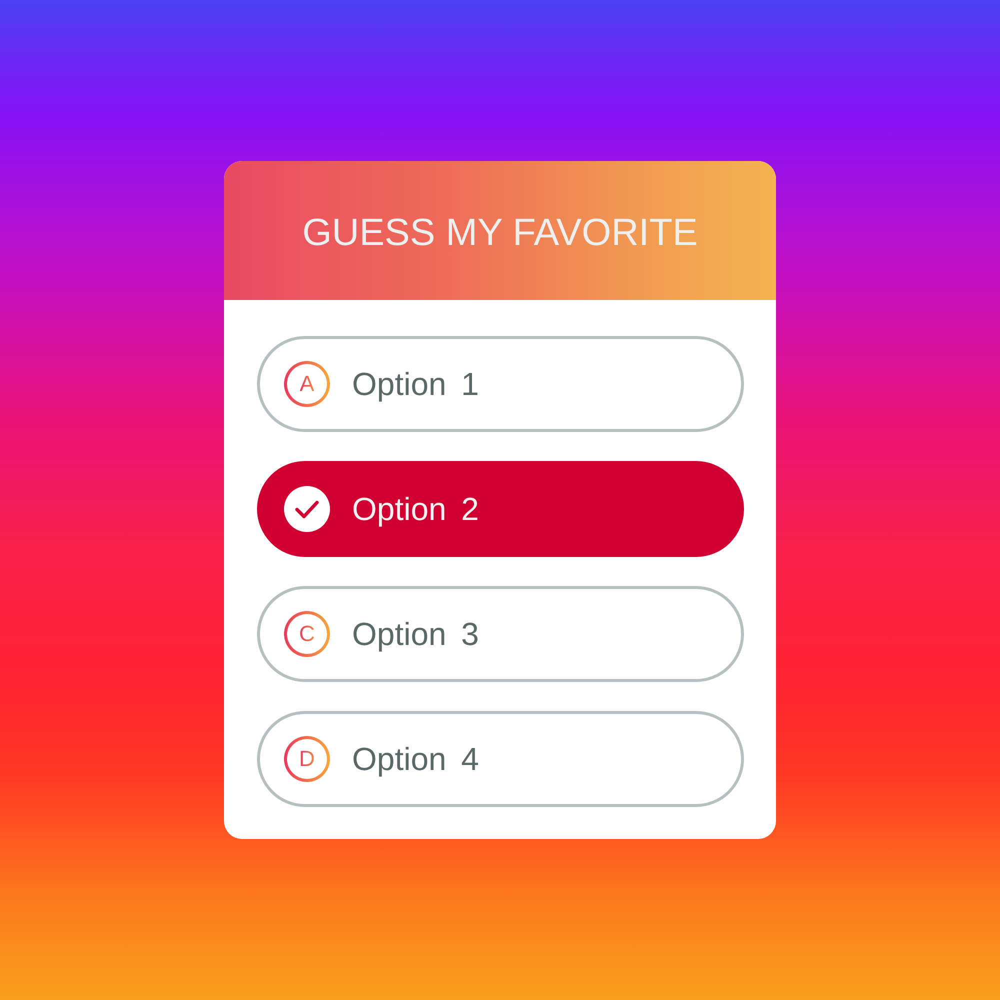  Describe the element at coordinates (500, 233) in the screenshot. I see `quiz-title: GUESS MY FAVORITE` at that location.